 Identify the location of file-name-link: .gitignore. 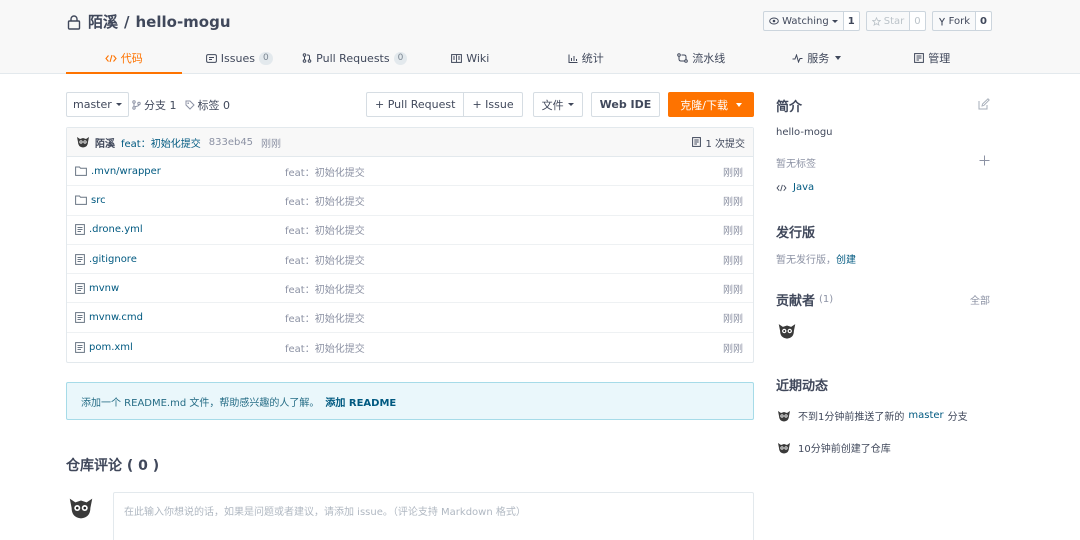
(189, 259).